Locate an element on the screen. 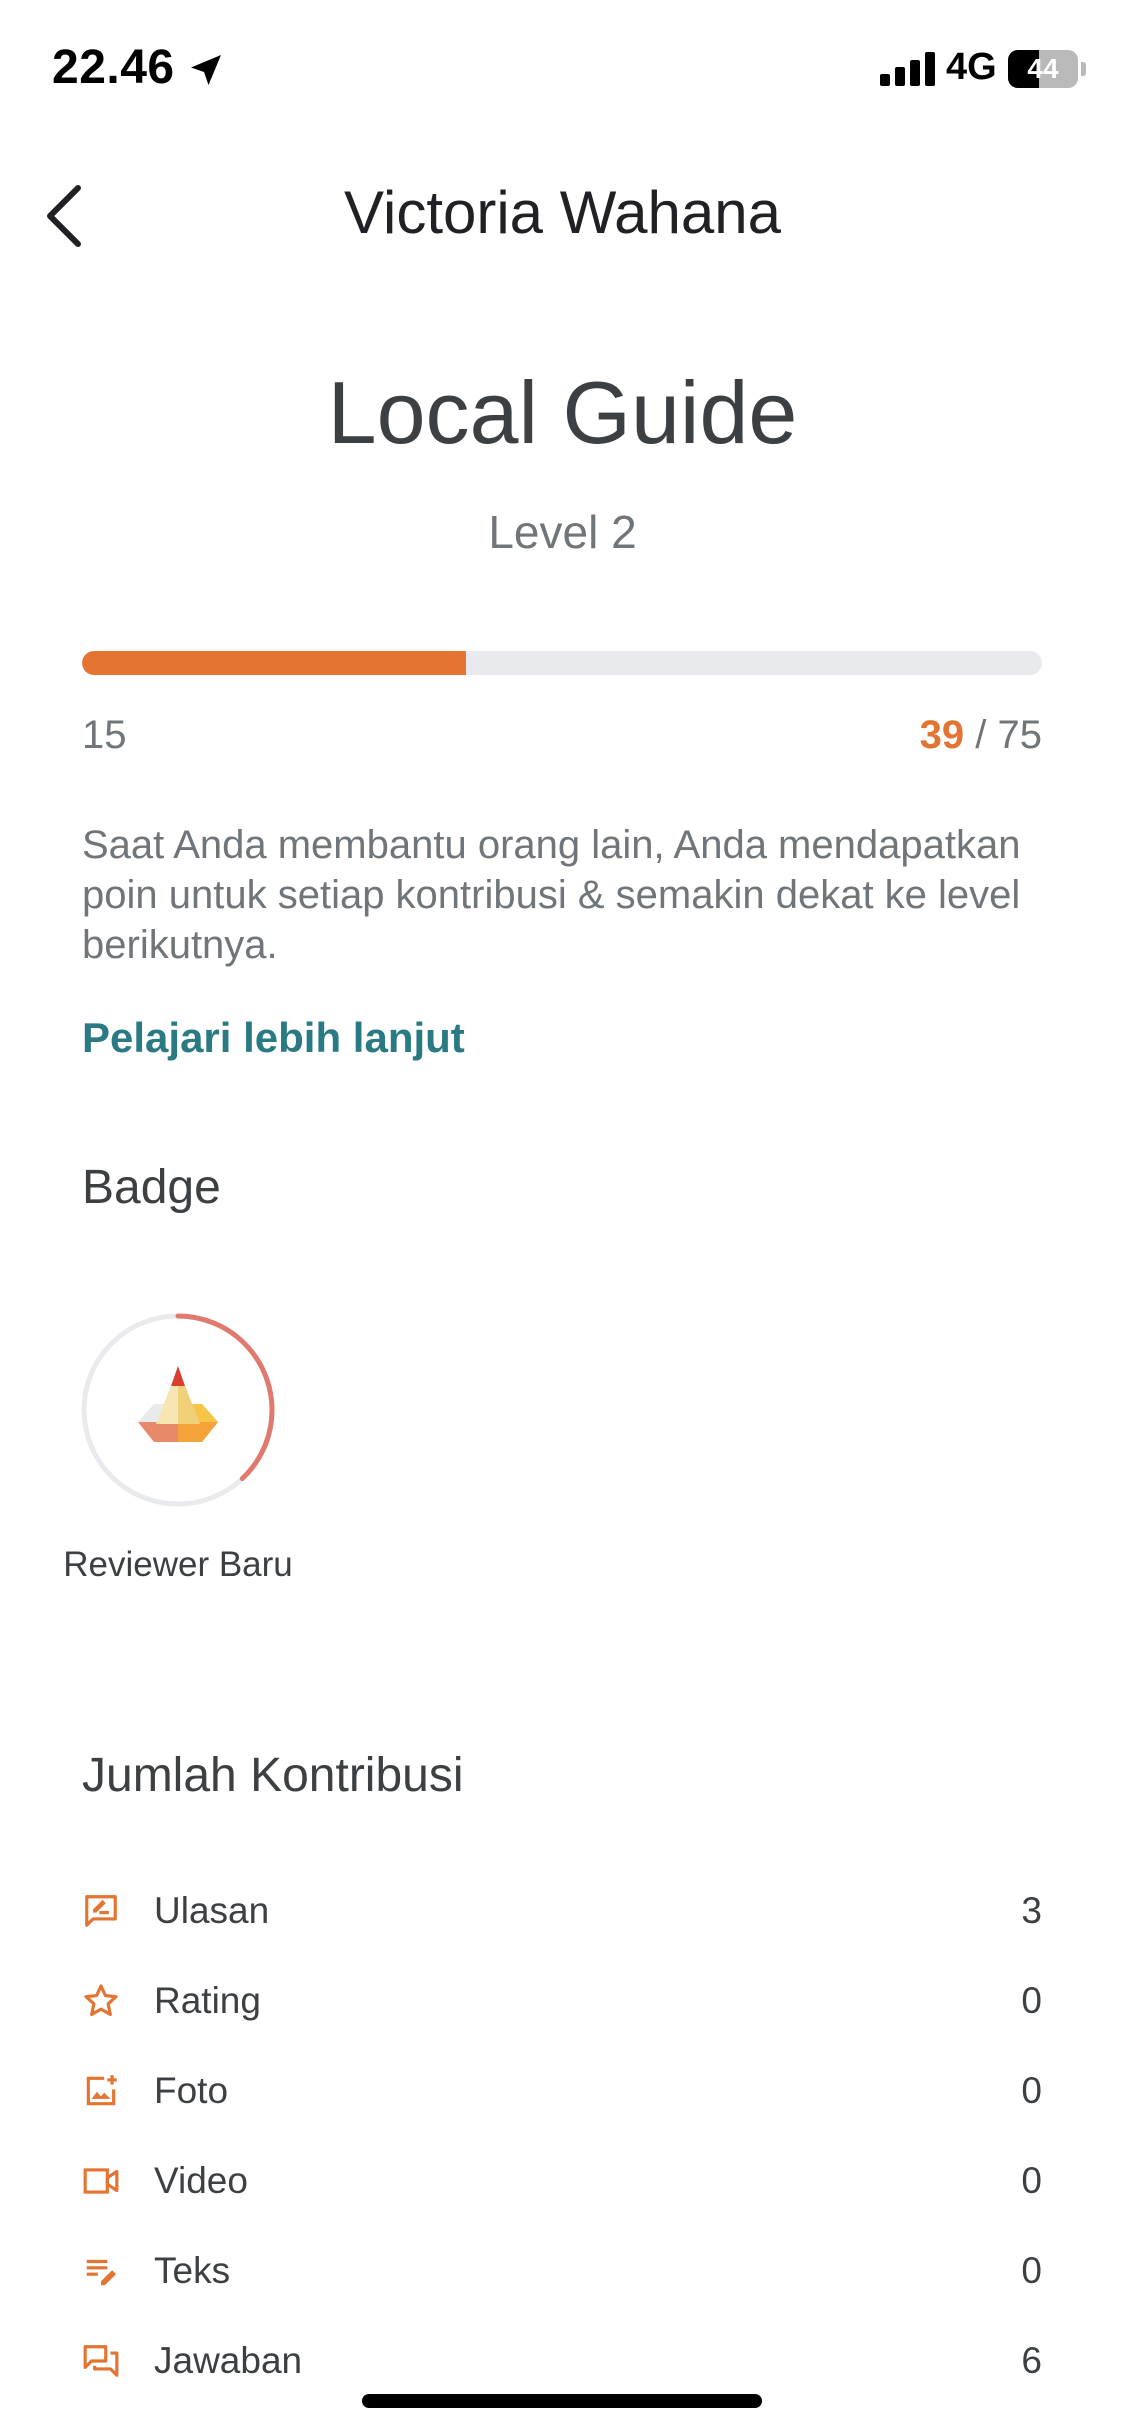 Image resolution: width=1125 pixels, height=2436 pixels. contributions-section-title: Jumlah Kontribusi is located at coordinates (273, 1775).